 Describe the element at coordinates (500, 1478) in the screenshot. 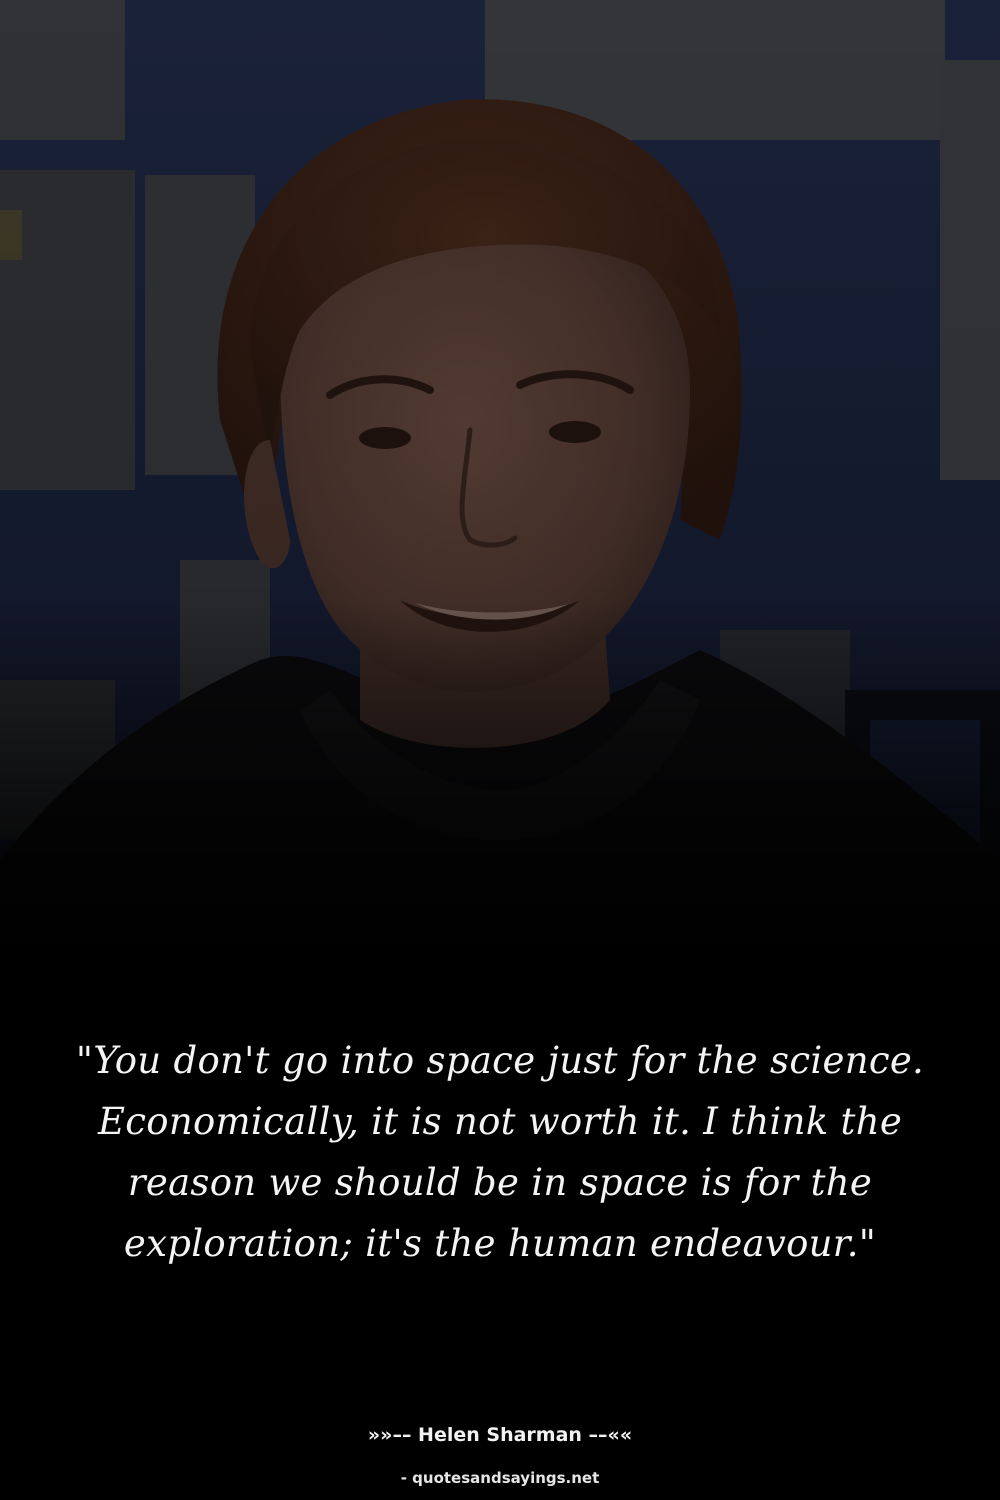

I see `source-watermark: - quotesandsayings.net` at that location.